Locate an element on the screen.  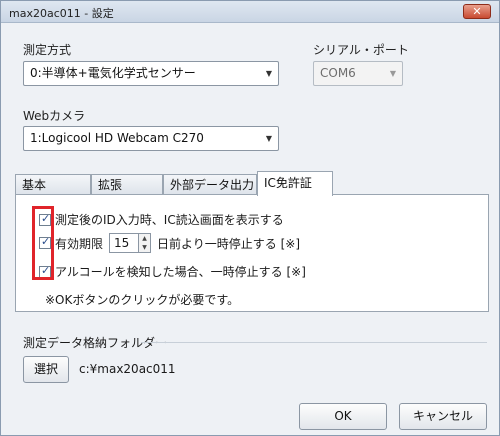
close-button: ✕ is located at coordinates (477, 11).